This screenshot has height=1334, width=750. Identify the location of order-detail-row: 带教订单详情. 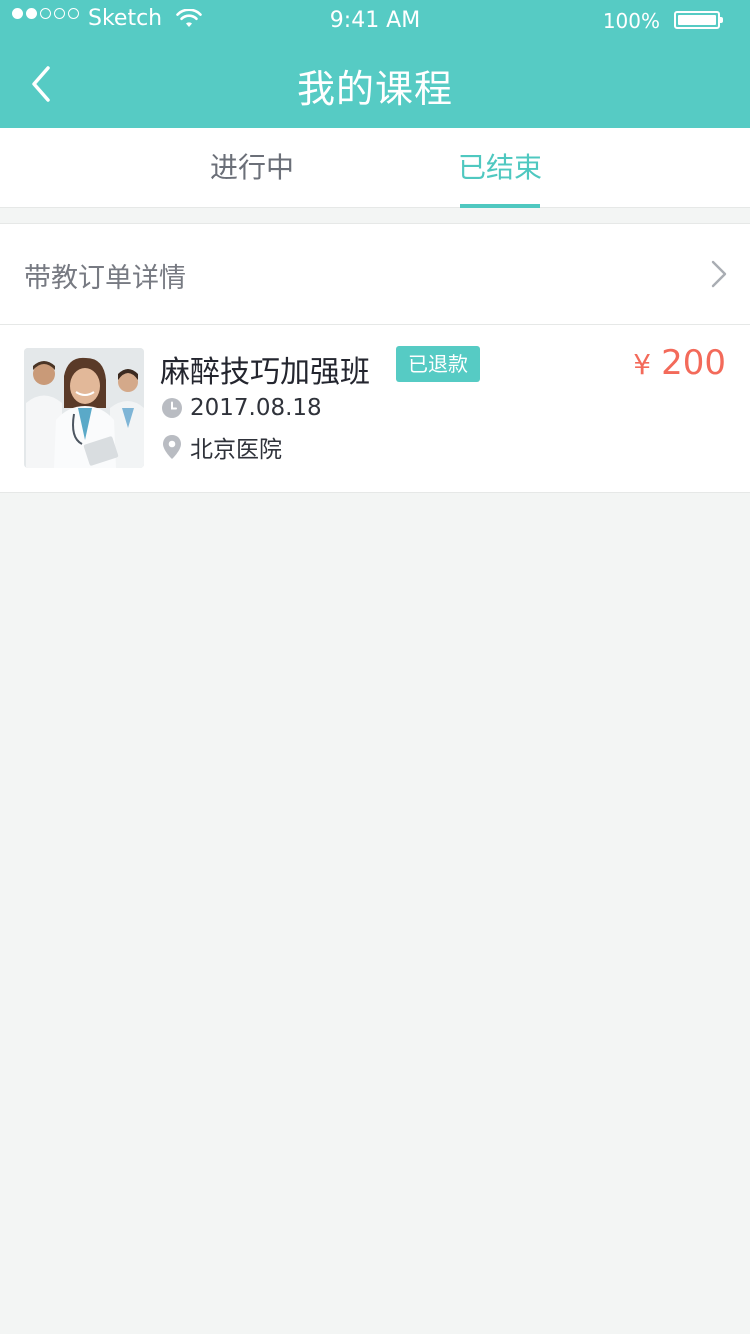
(375, 274).